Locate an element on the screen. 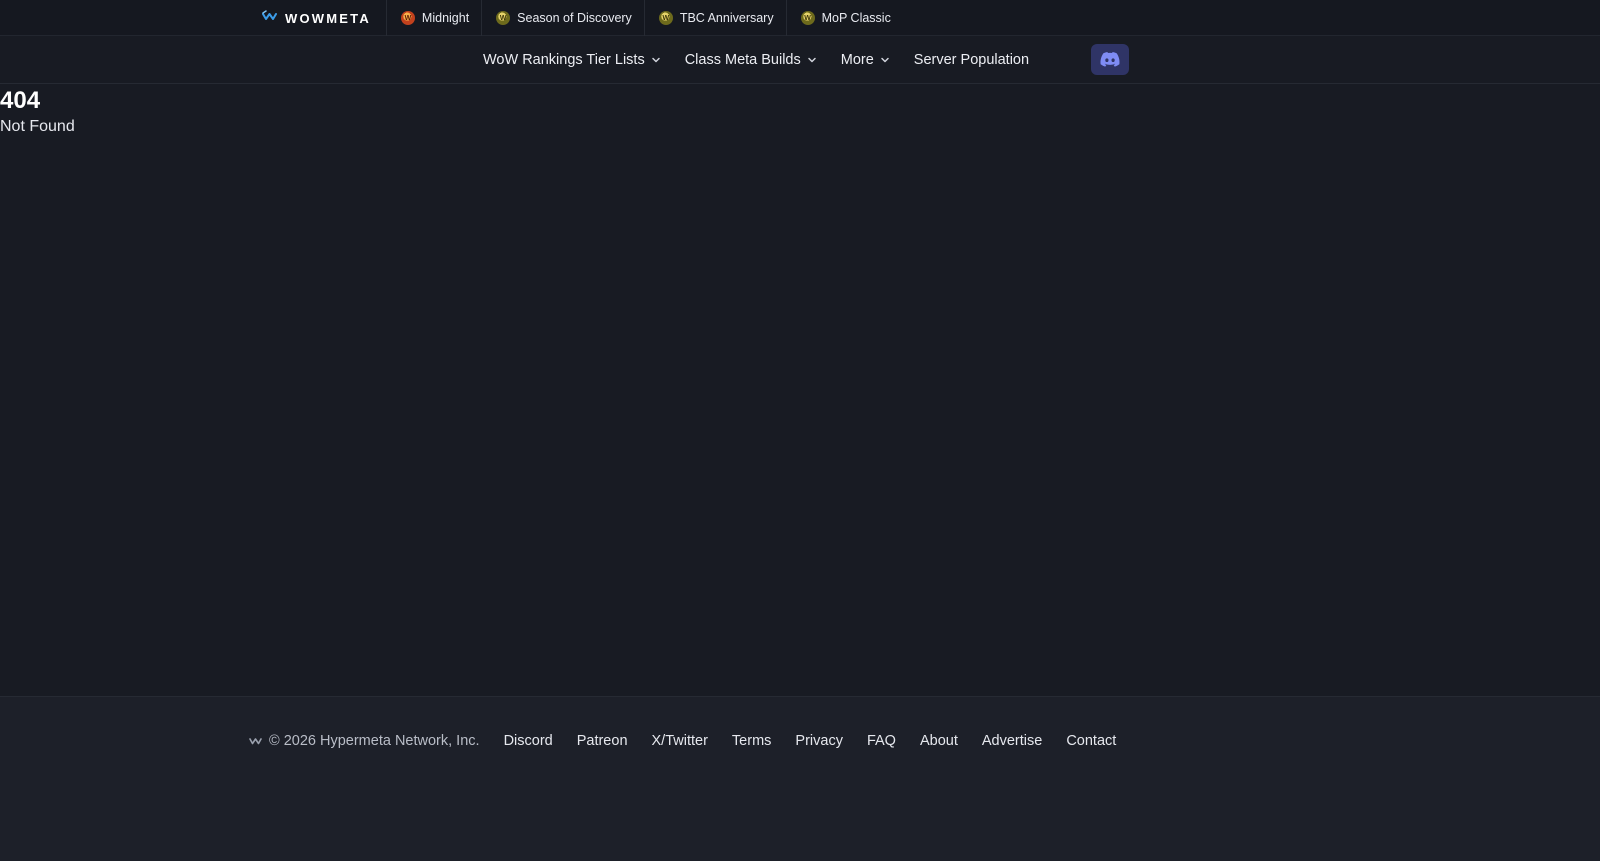 The width and height of the screenshot is (1600, 861). footer-link-advertise: Advertise is located at coordinates (1012, 741).